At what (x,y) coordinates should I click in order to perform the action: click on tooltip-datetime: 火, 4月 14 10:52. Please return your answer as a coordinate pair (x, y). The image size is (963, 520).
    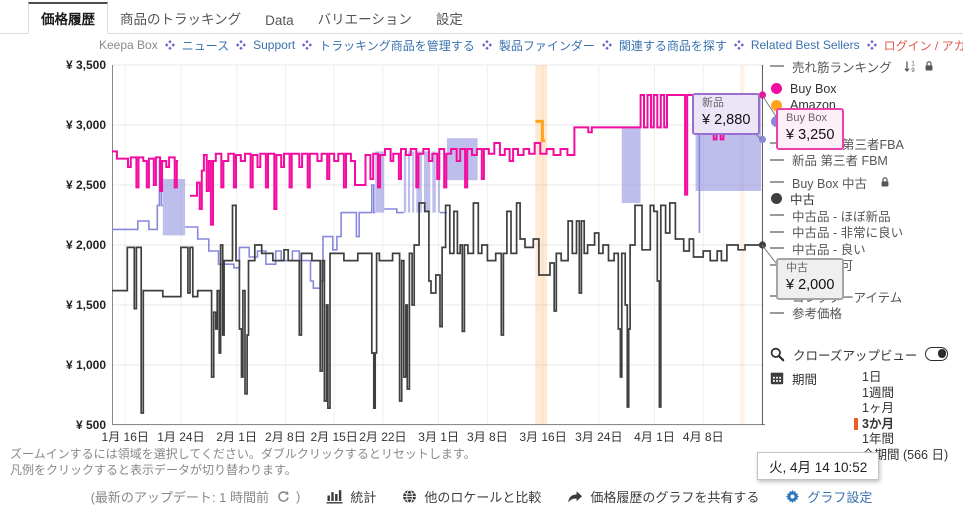
    Looking at the image, I should click on (818, 466).